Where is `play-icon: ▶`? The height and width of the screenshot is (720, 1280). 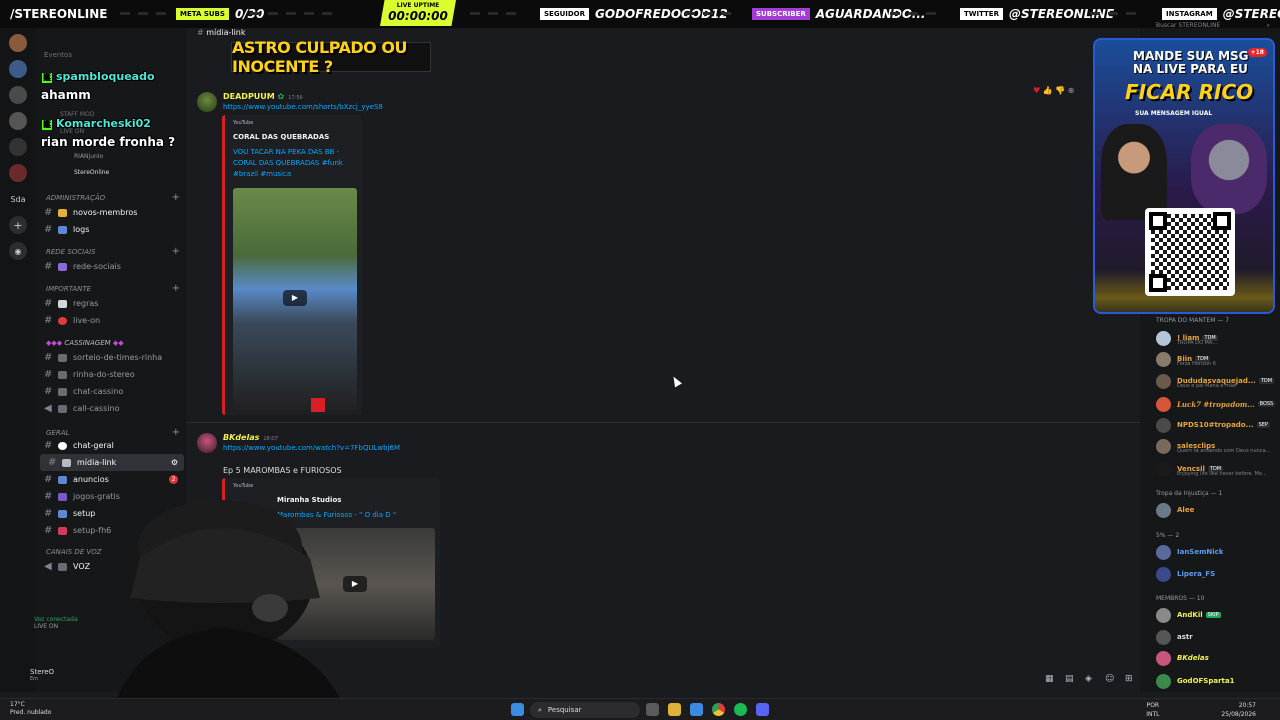
play-icon: ▶ is located at coordinates (295, 298).